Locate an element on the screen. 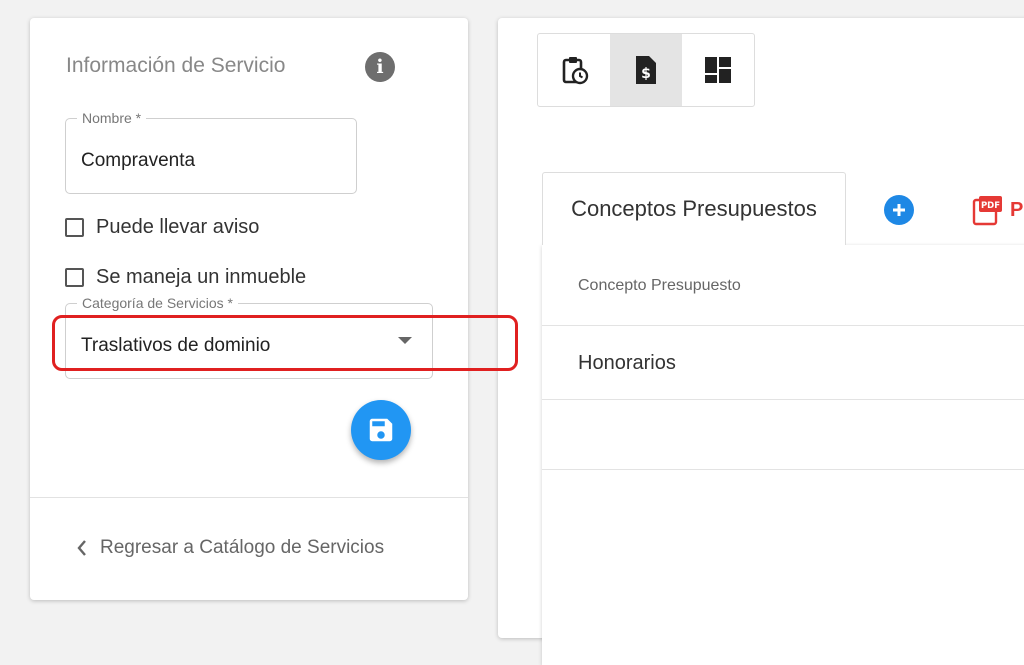  nombre-label: Nombre * is located at coordinates (112, 118).